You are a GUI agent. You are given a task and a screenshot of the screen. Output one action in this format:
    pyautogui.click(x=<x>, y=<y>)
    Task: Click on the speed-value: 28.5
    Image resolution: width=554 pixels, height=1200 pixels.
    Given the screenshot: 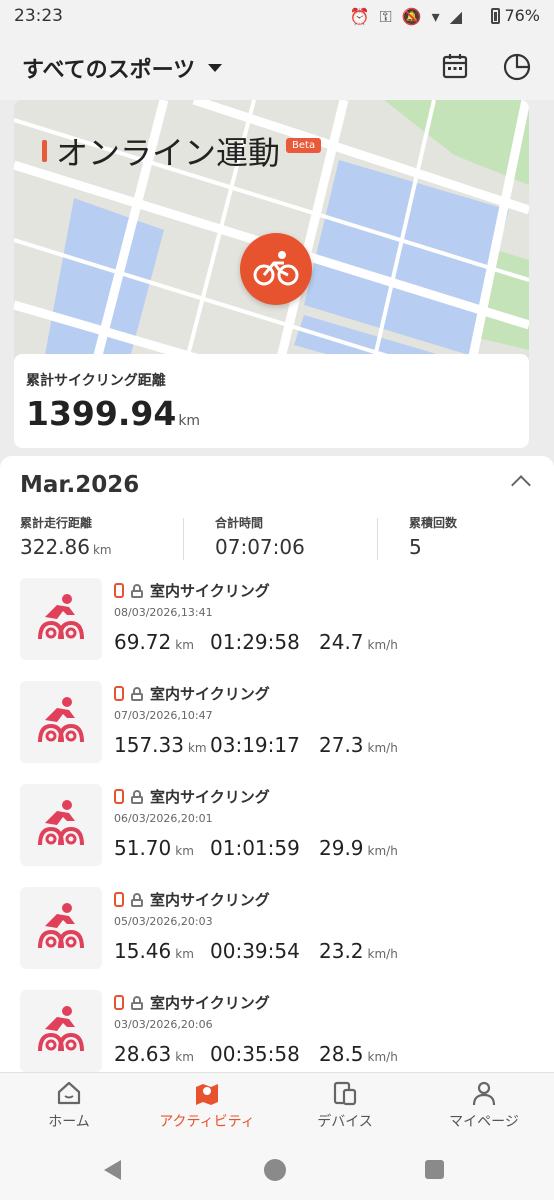 What is the action you would take?
    pyautogui.click(x=341, y=1054)
    